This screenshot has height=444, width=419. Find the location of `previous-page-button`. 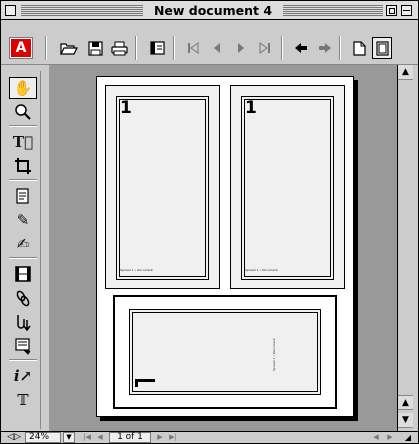

previous-page-button is located at coordinates (217, 48).